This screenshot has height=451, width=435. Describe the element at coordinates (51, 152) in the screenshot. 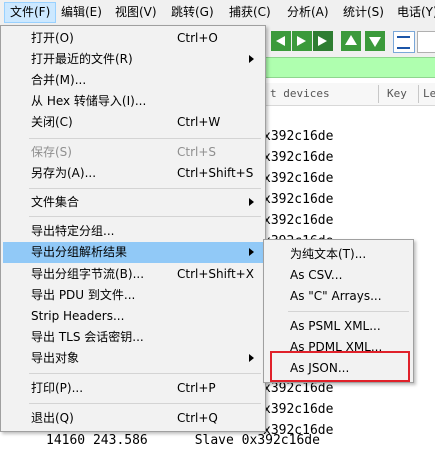

I see `menu-item-label: 保存(S)` at that location.